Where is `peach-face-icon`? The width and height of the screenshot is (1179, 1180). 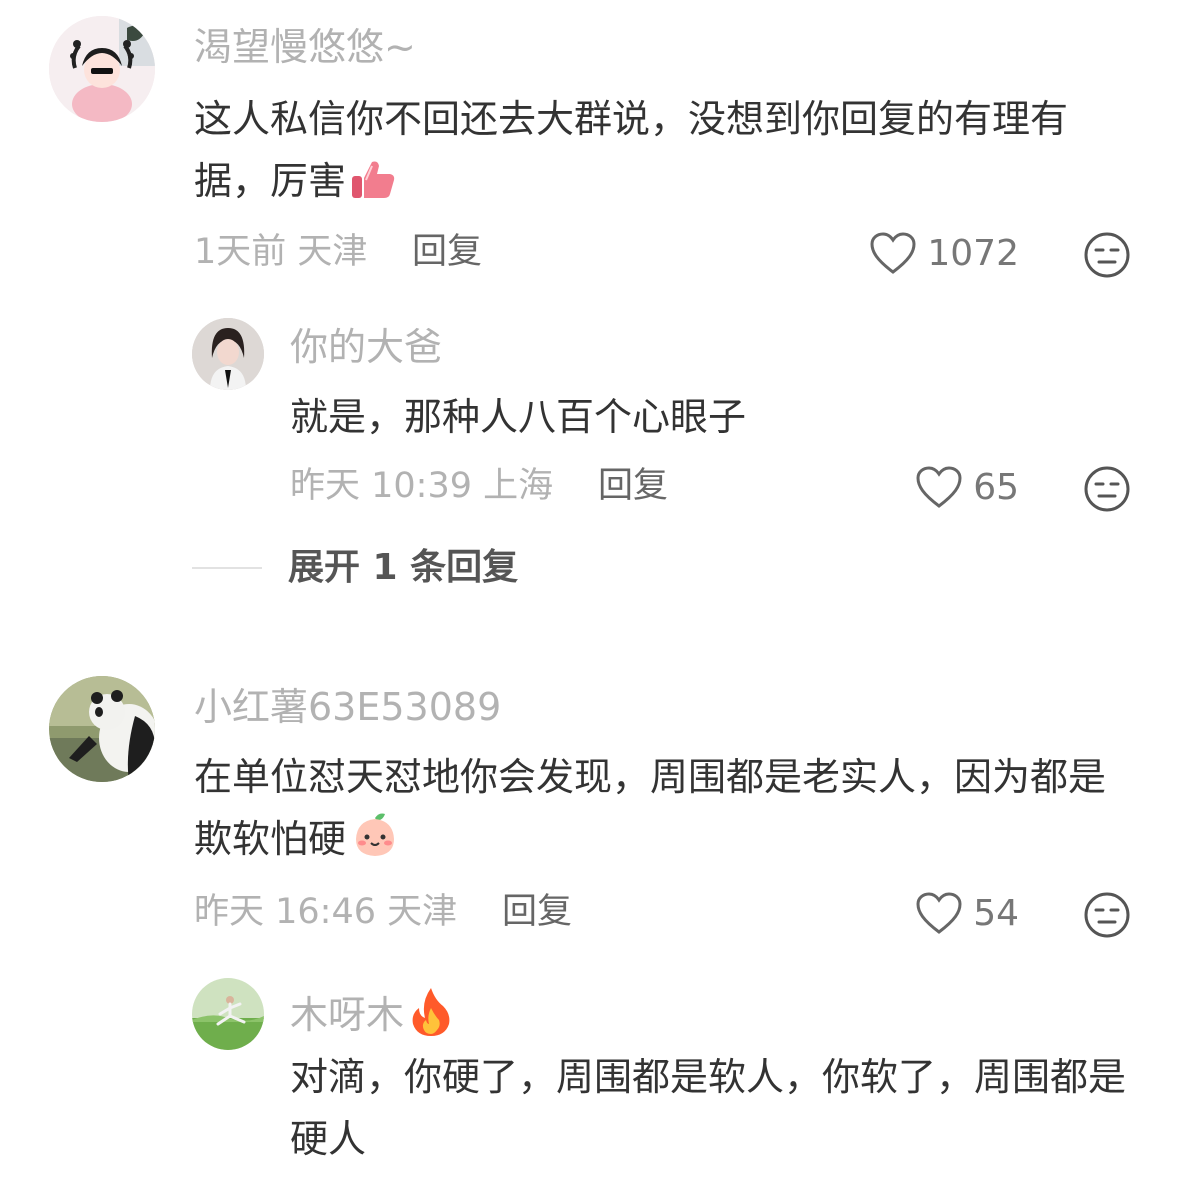 peach-face-icon is located at coordinates (375, 844).